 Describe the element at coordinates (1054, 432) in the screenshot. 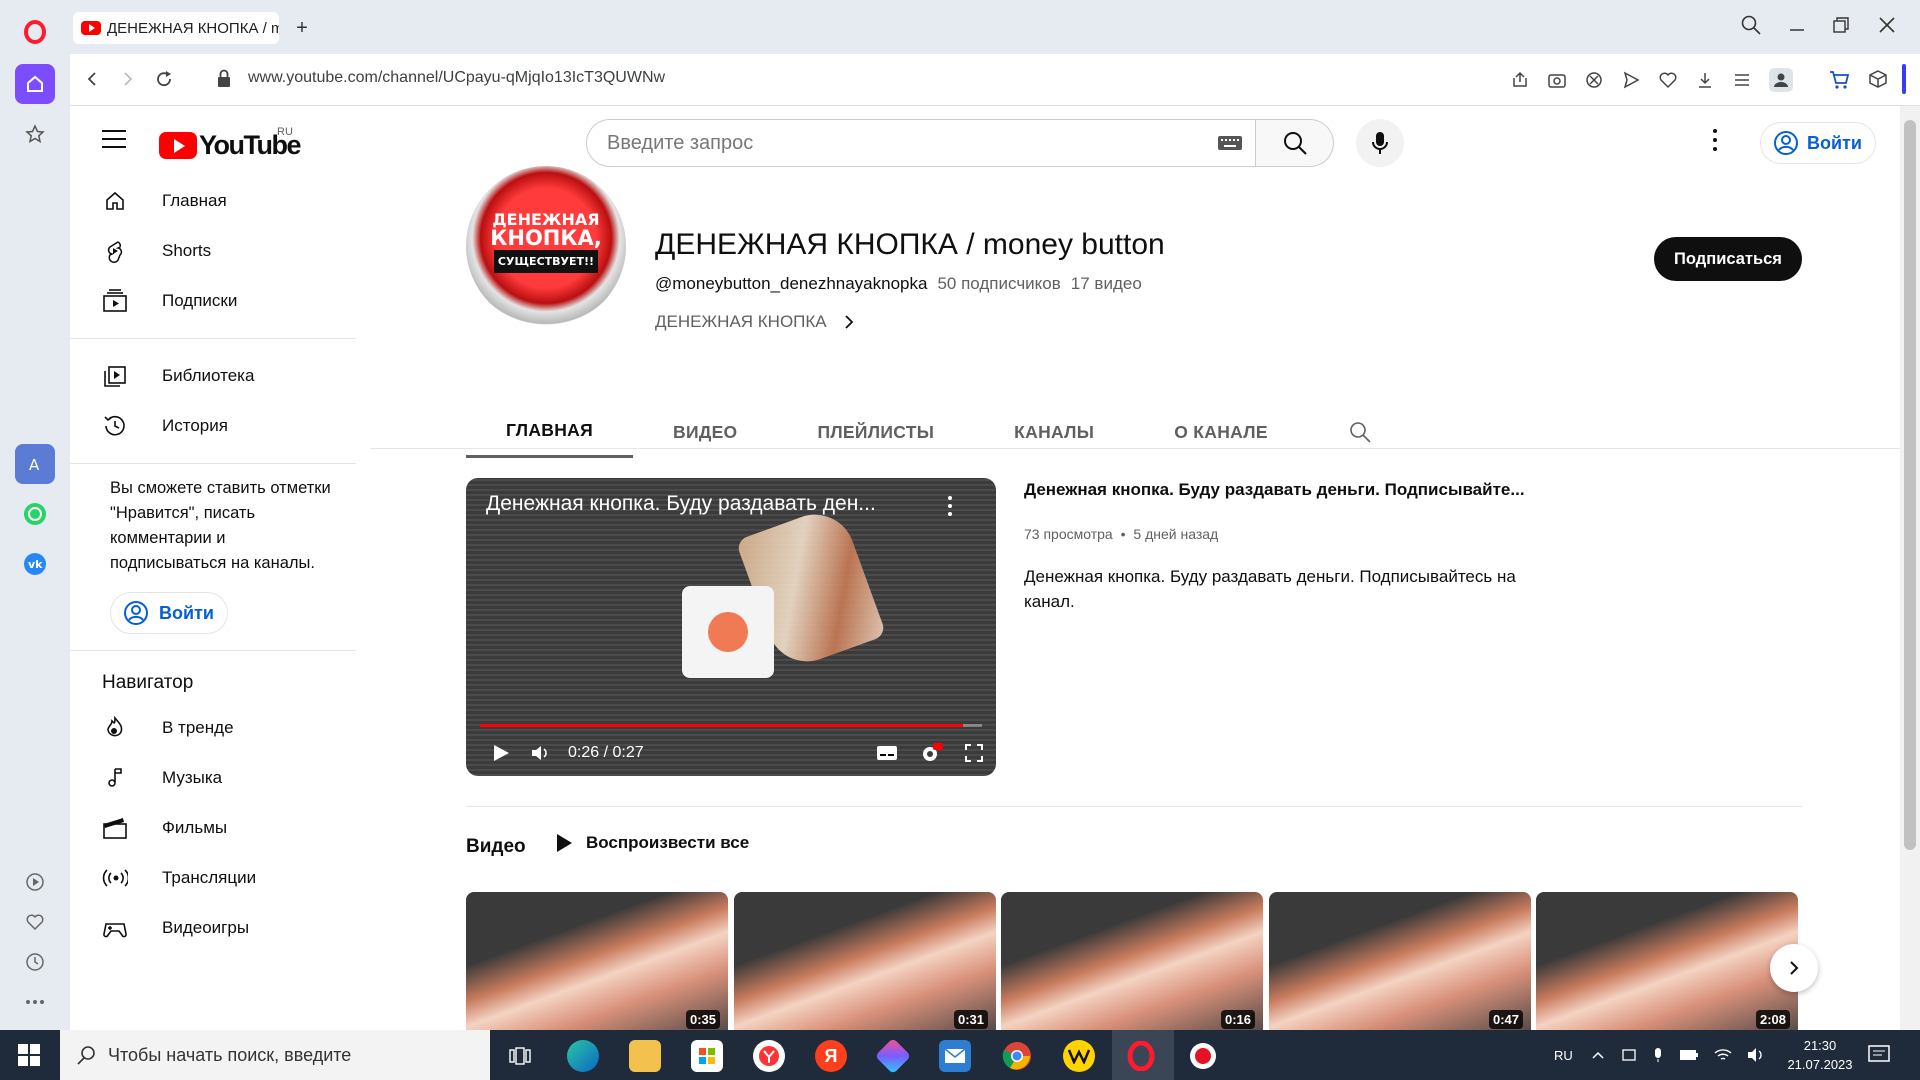

I see `tab-channels: КАНАЛЫ` at that location.